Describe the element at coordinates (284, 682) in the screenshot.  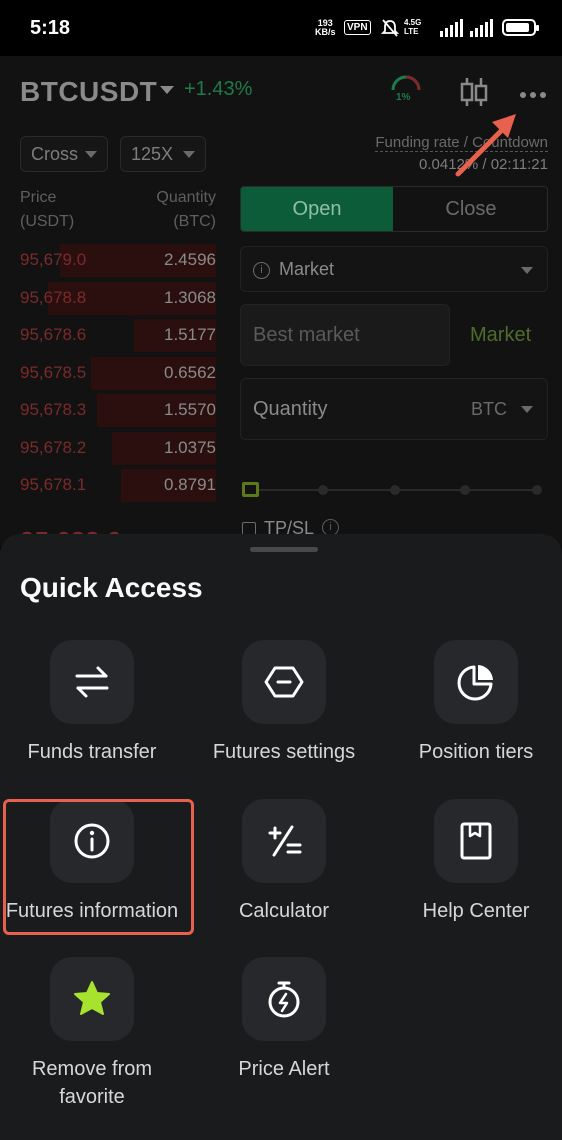
I see `hexagon-settings-icon` at that location.